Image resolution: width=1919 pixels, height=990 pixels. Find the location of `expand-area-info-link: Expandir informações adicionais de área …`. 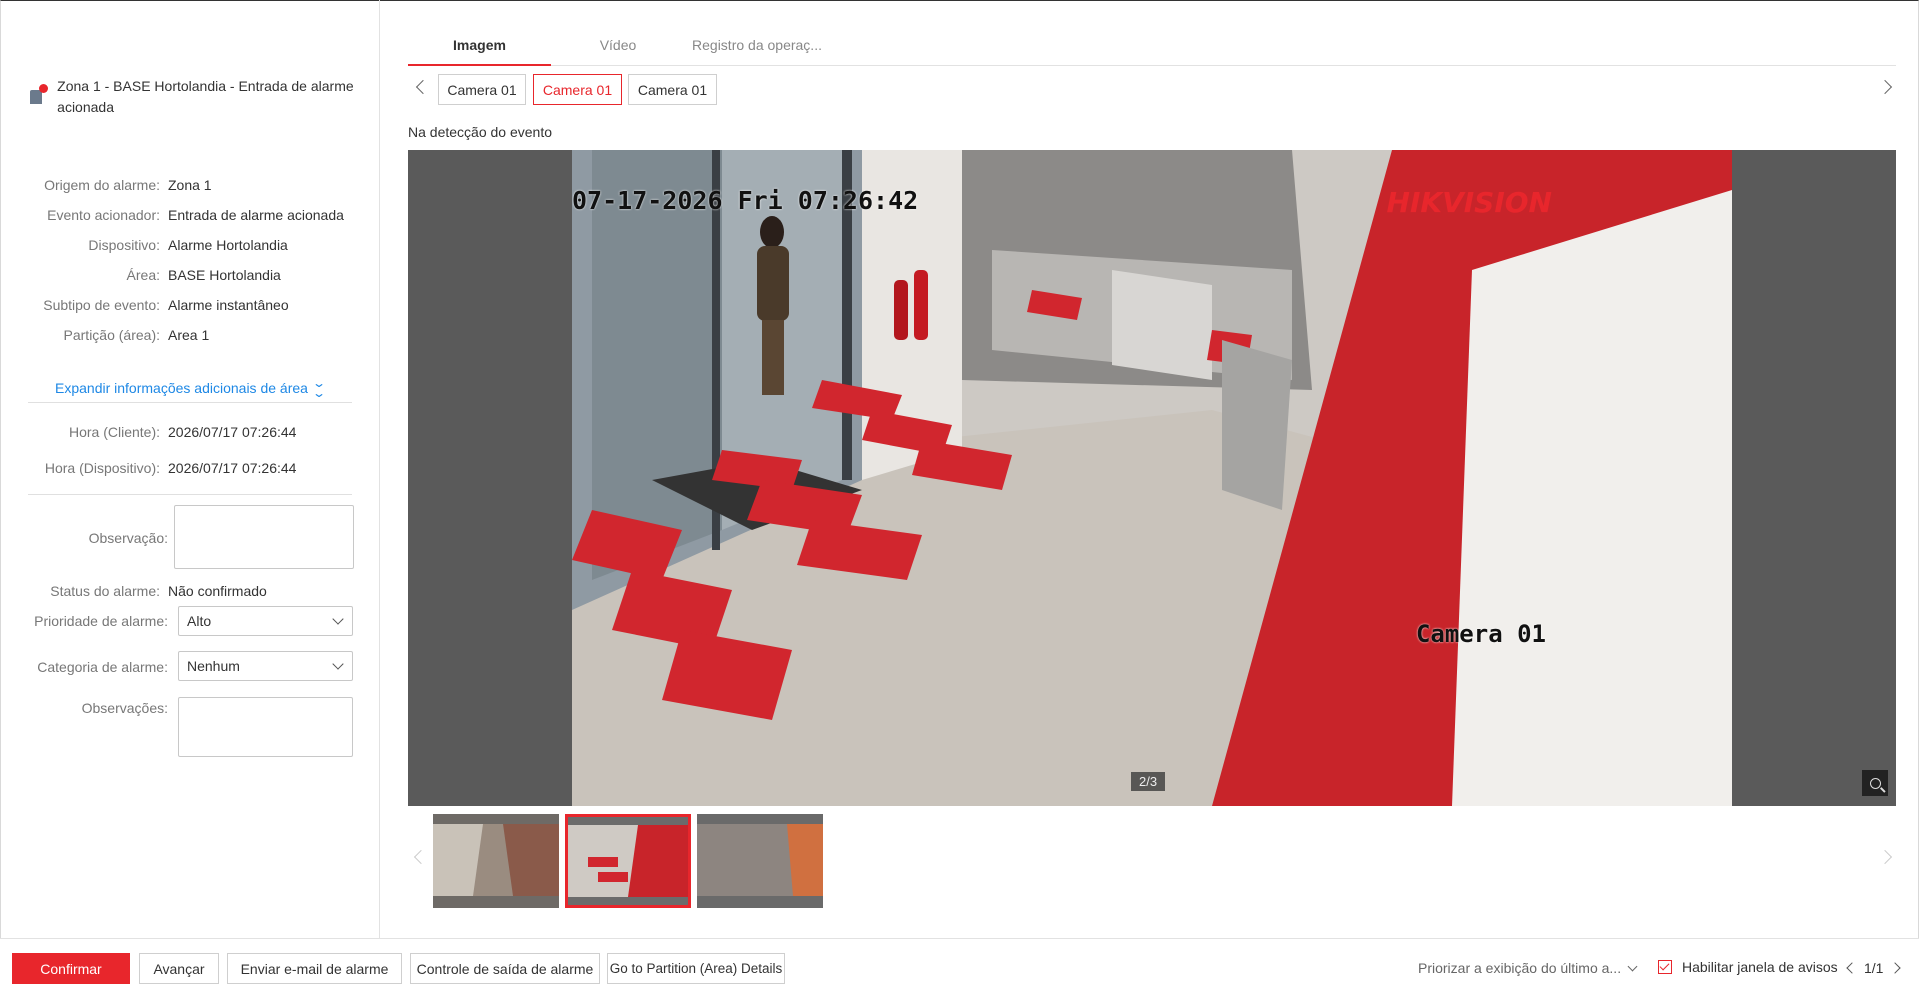

expand-area-info-link: Expandir informações adicionais de área … is located at coordinates (191, 388).